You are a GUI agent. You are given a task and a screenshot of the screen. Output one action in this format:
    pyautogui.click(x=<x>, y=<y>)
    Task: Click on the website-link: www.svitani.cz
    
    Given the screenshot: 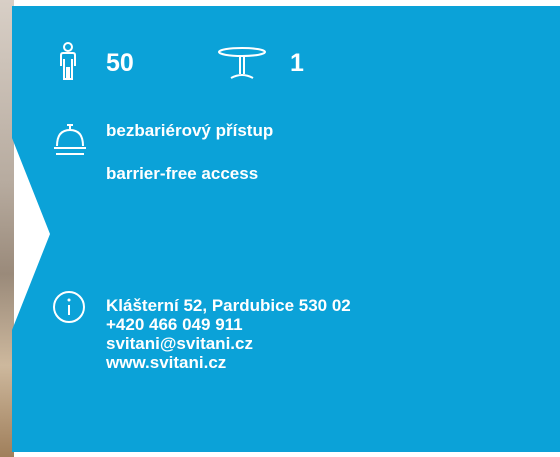 What is the action you would take?
    pyautogui.click(x=166, y=362)
    